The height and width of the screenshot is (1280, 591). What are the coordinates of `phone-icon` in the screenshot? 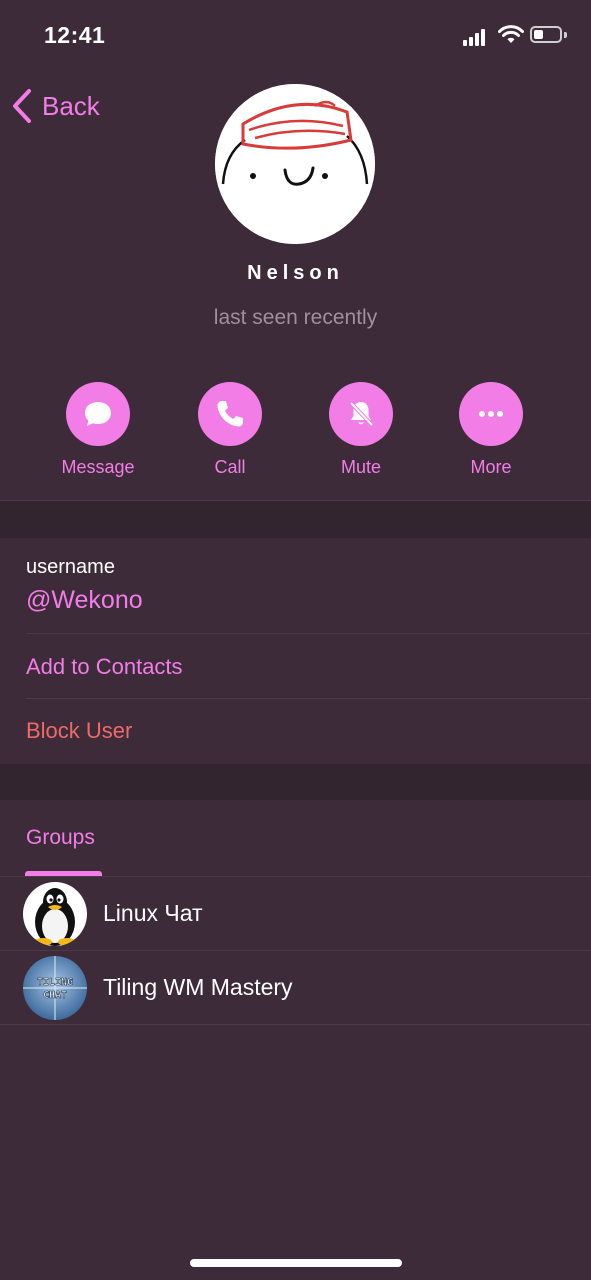 It's located at (230, 414).